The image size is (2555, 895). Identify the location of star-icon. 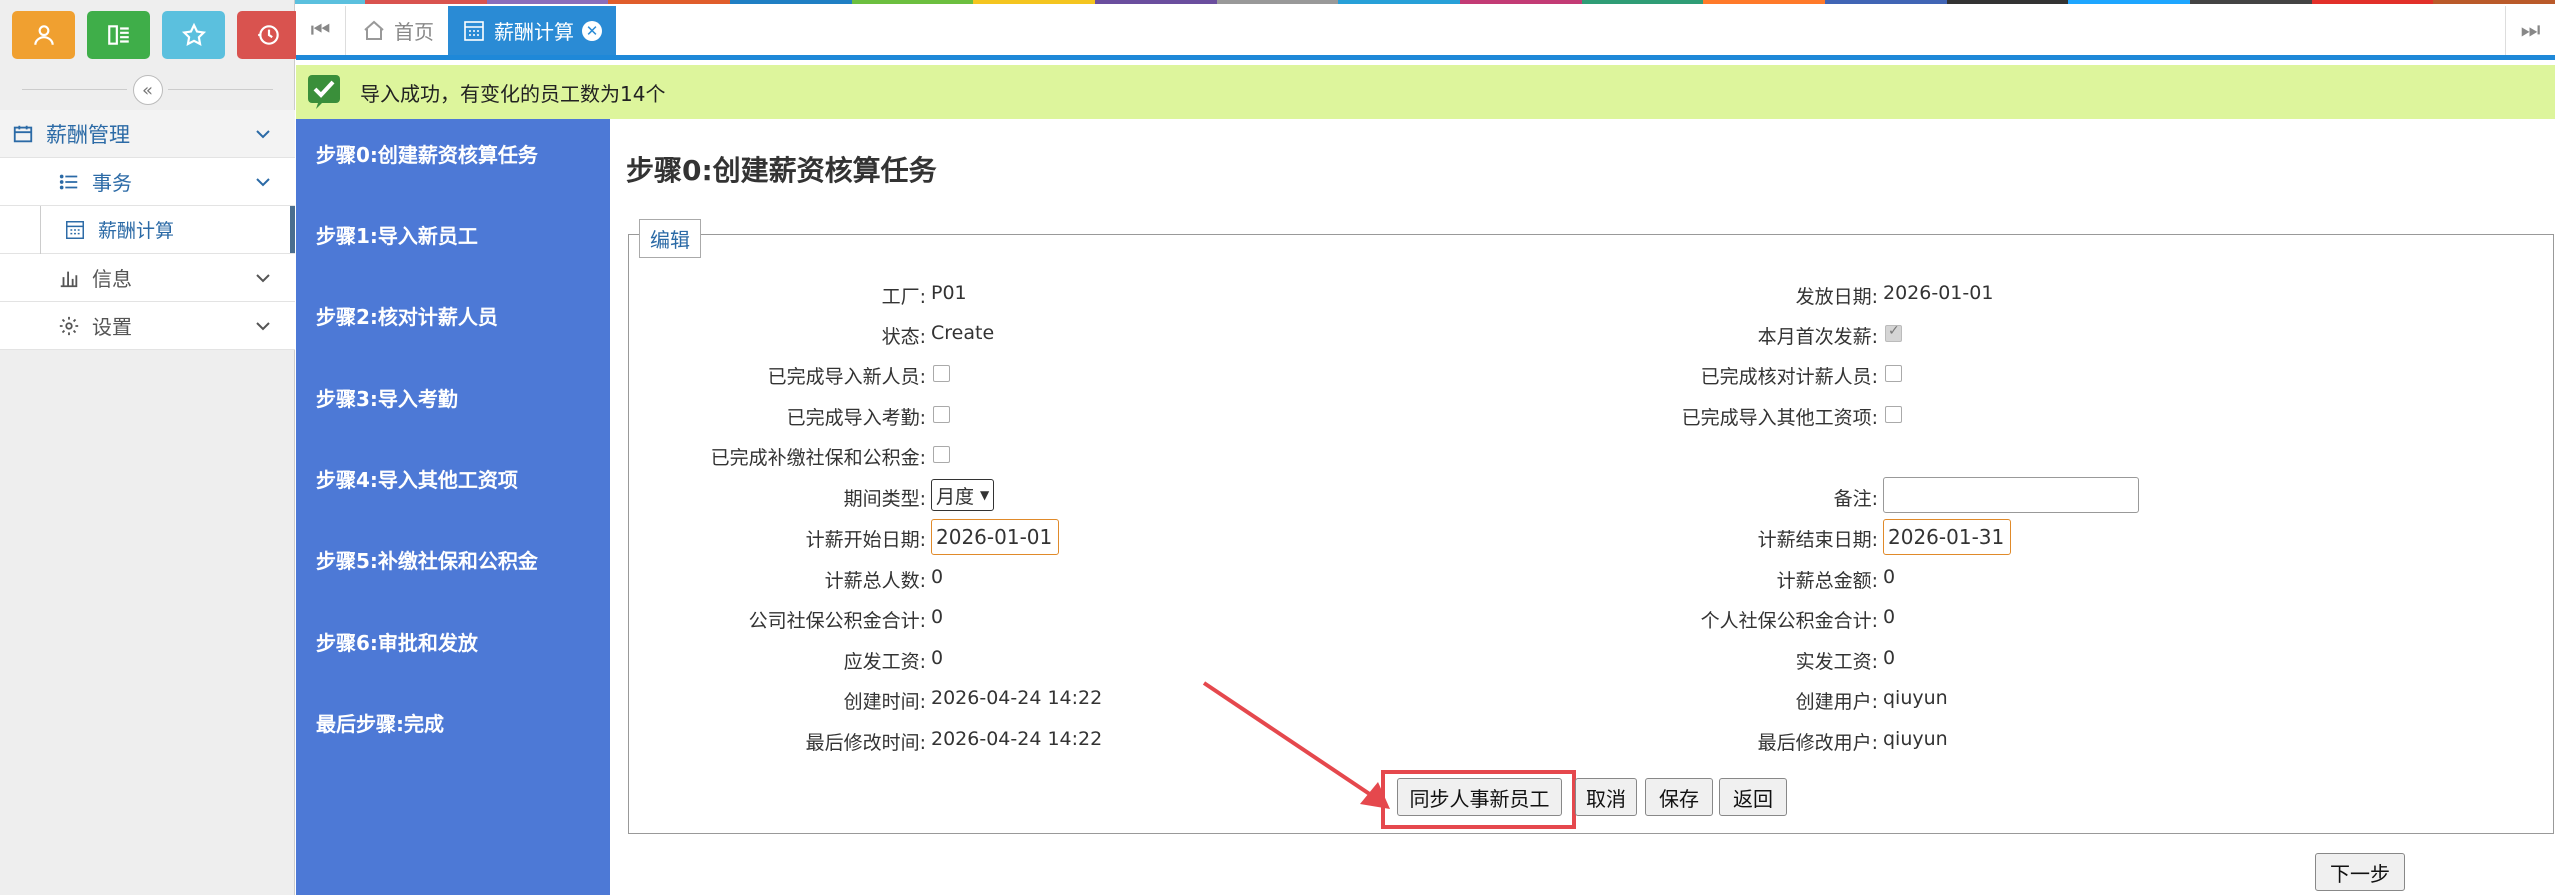
(193, 34).